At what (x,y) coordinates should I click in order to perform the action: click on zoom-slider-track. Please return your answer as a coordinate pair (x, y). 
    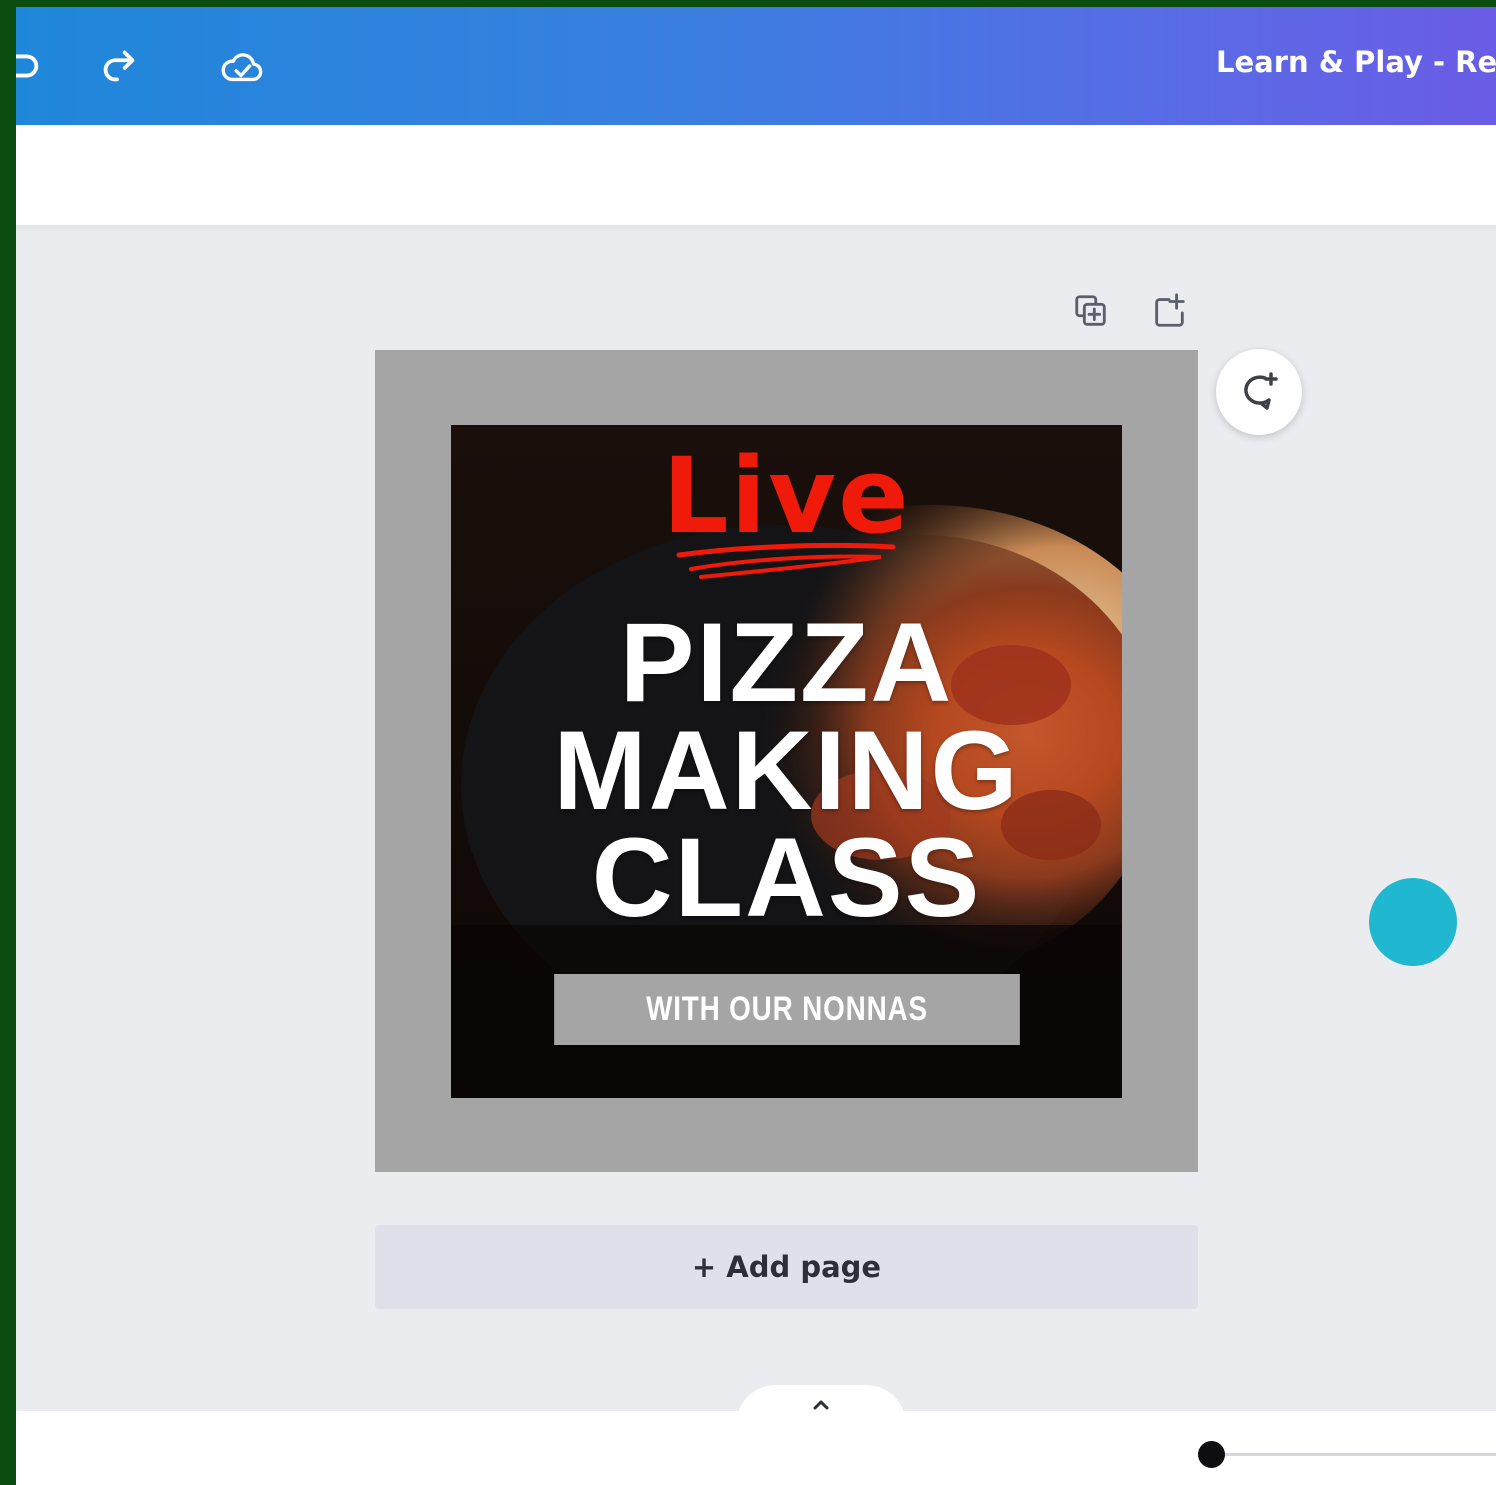
    Looking at the image, I should click on (1353, 1454).